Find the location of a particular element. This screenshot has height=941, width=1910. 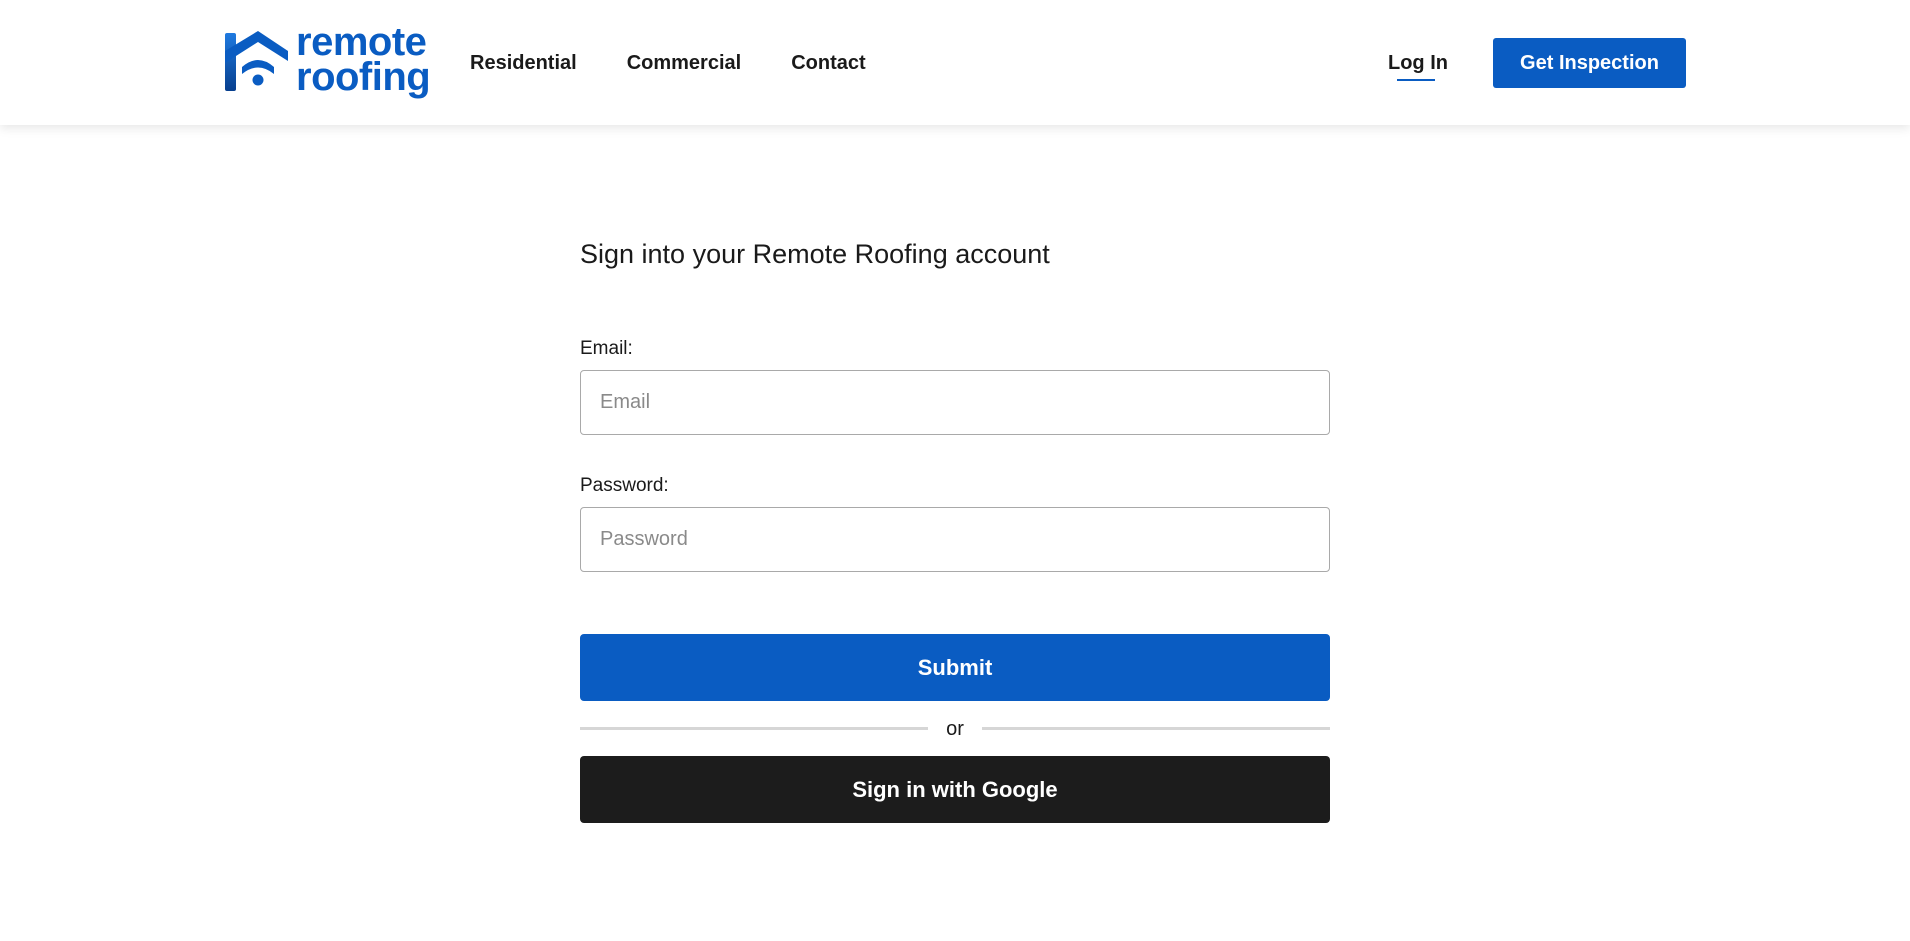

google-sign-in-button: Sign in with Google is located at coordinates (955, 789).